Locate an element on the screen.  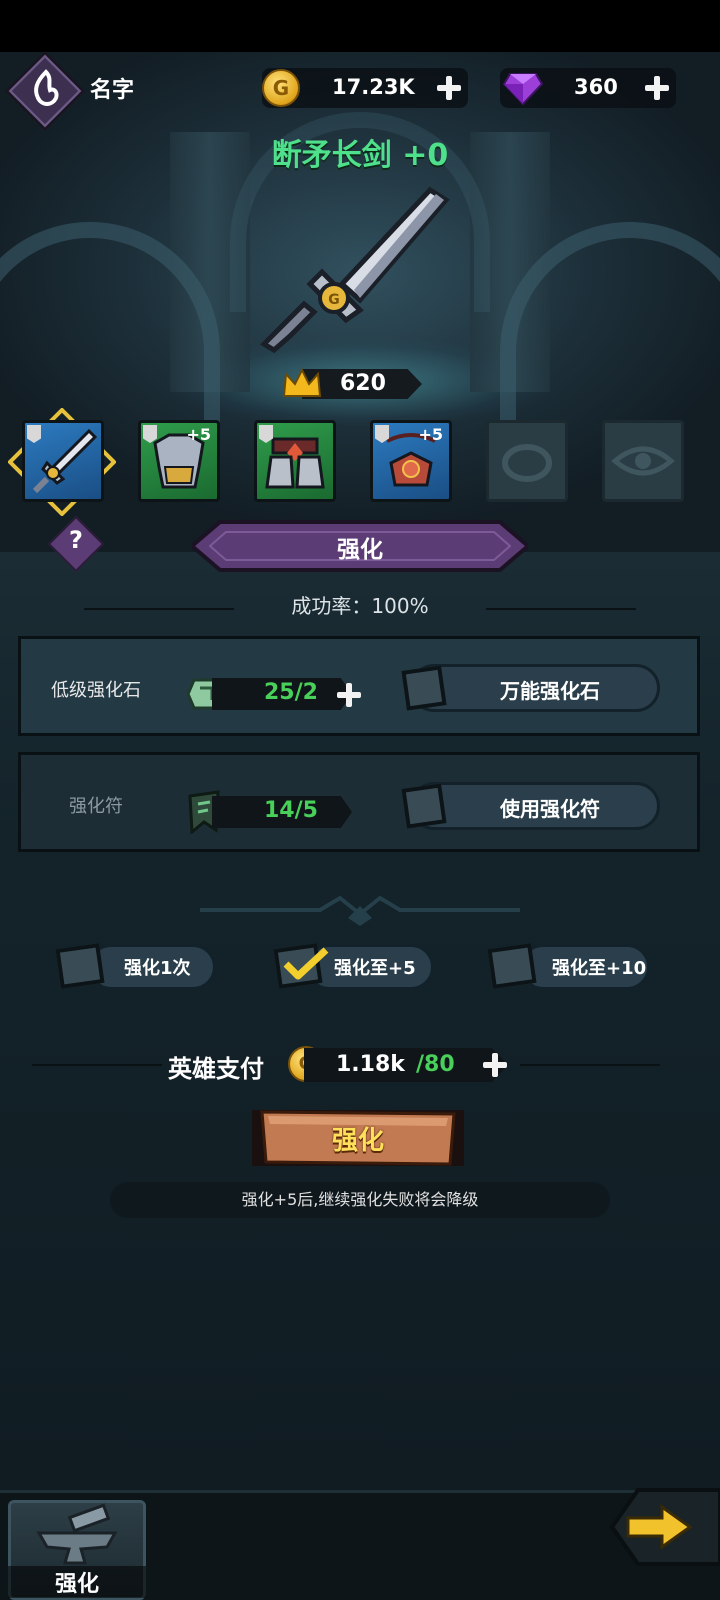
success-rate: 成功率：100% is located at coordinates (360, 606).